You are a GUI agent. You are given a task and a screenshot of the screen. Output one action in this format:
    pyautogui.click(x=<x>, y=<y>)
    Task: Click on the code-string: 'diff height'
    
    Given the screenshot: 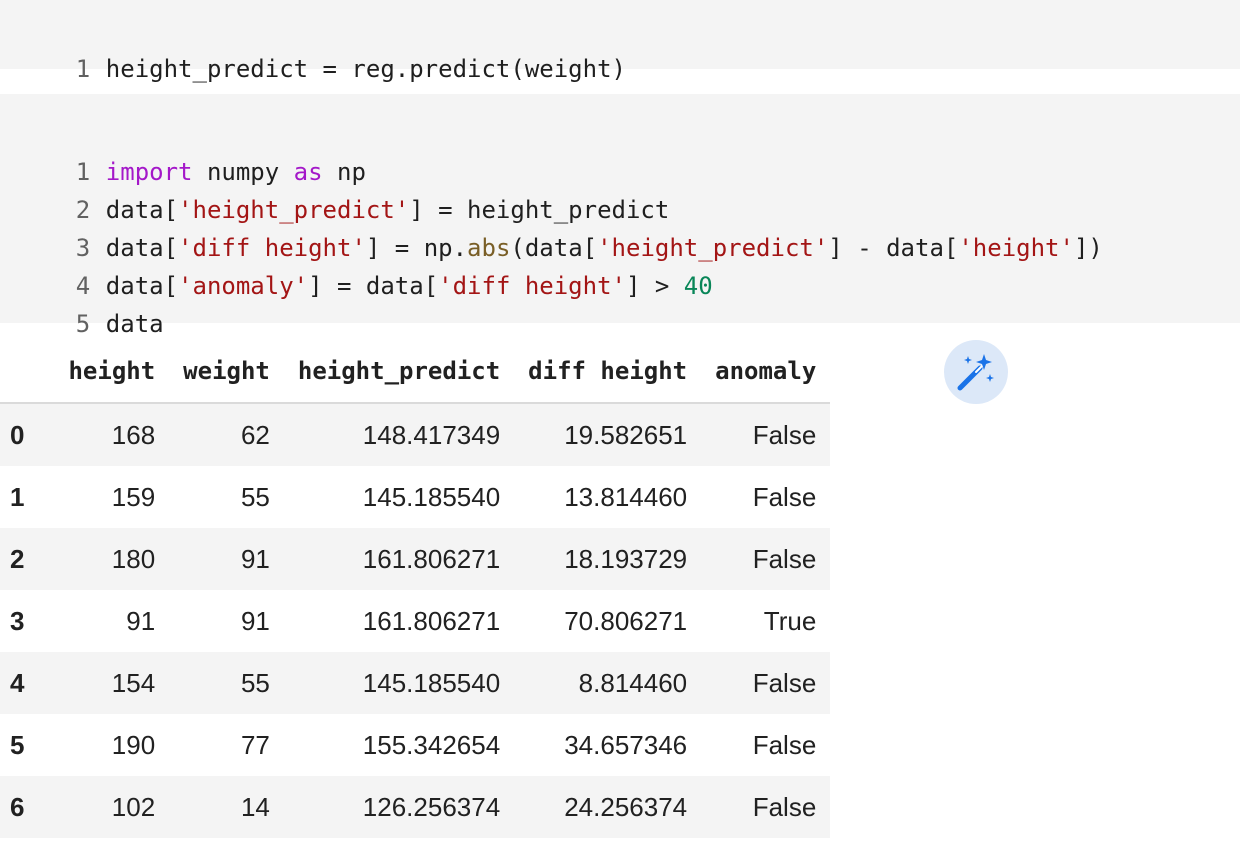 What is the action you would take?
    pyautogui.click(x=532, y=286)
    